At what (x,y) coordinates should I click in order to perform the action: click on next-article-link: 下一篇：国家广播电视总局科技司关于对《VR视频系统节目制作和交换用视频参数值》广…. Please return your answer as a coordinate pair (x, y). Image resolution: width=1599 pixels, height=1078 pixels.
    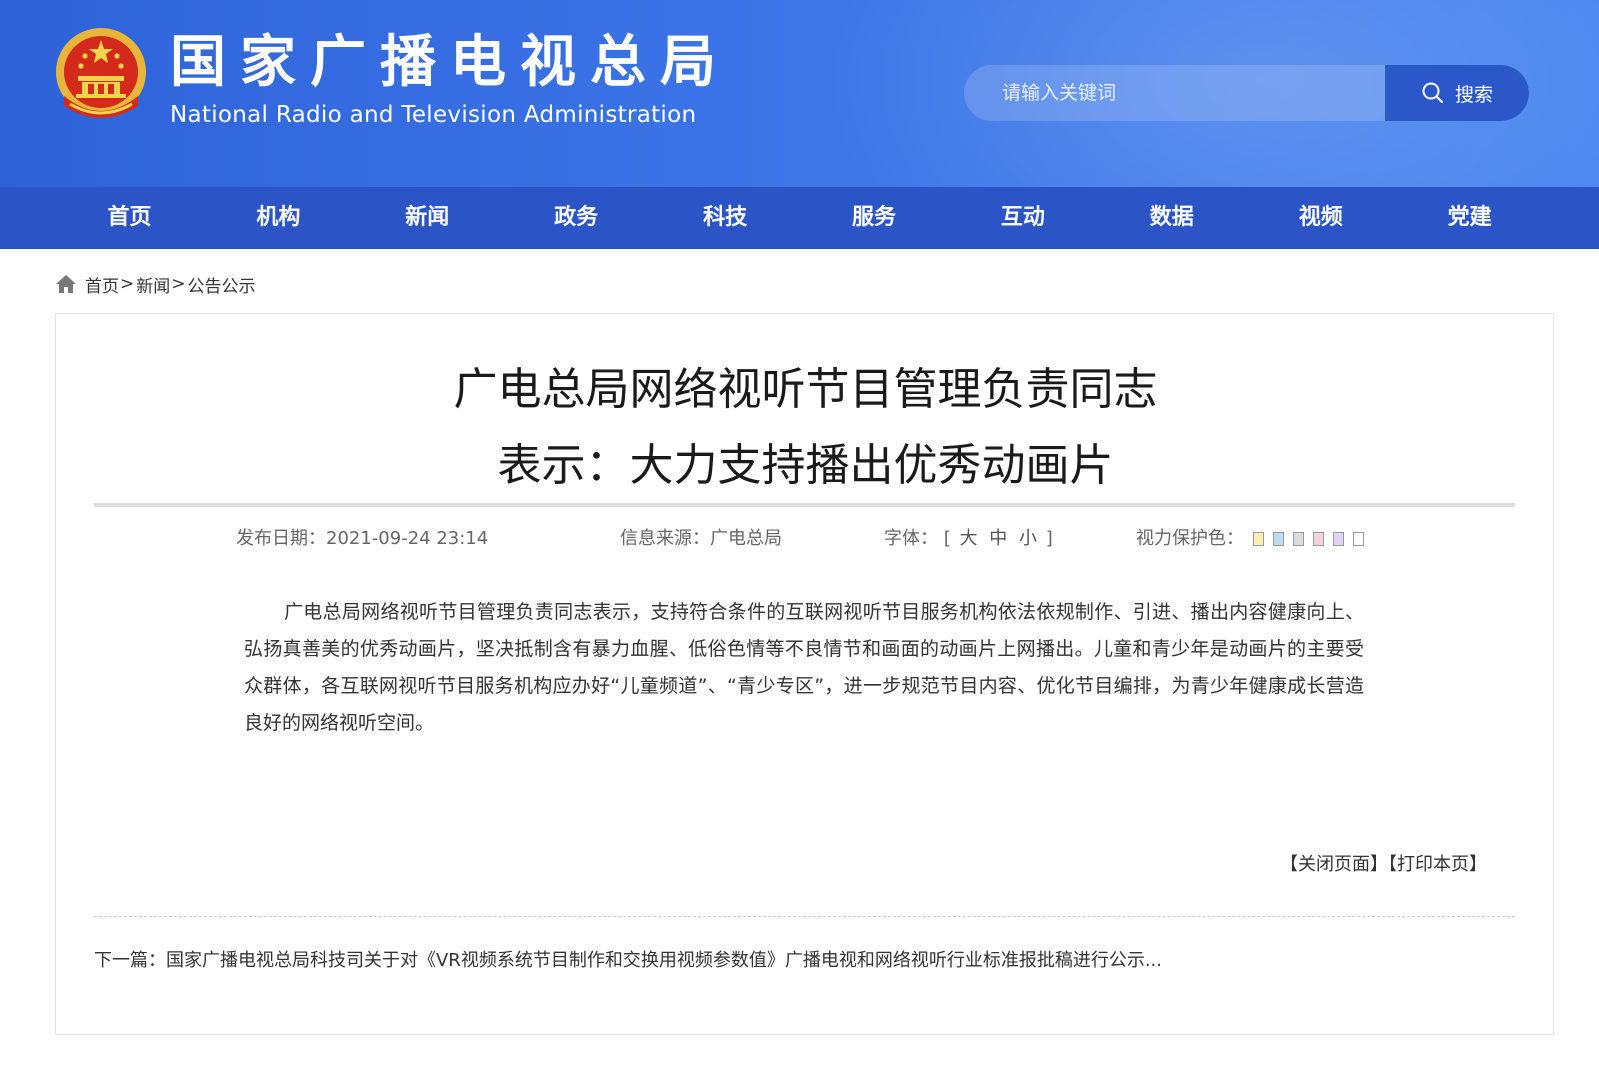
    Looking at the image, I should click on (628, 959).